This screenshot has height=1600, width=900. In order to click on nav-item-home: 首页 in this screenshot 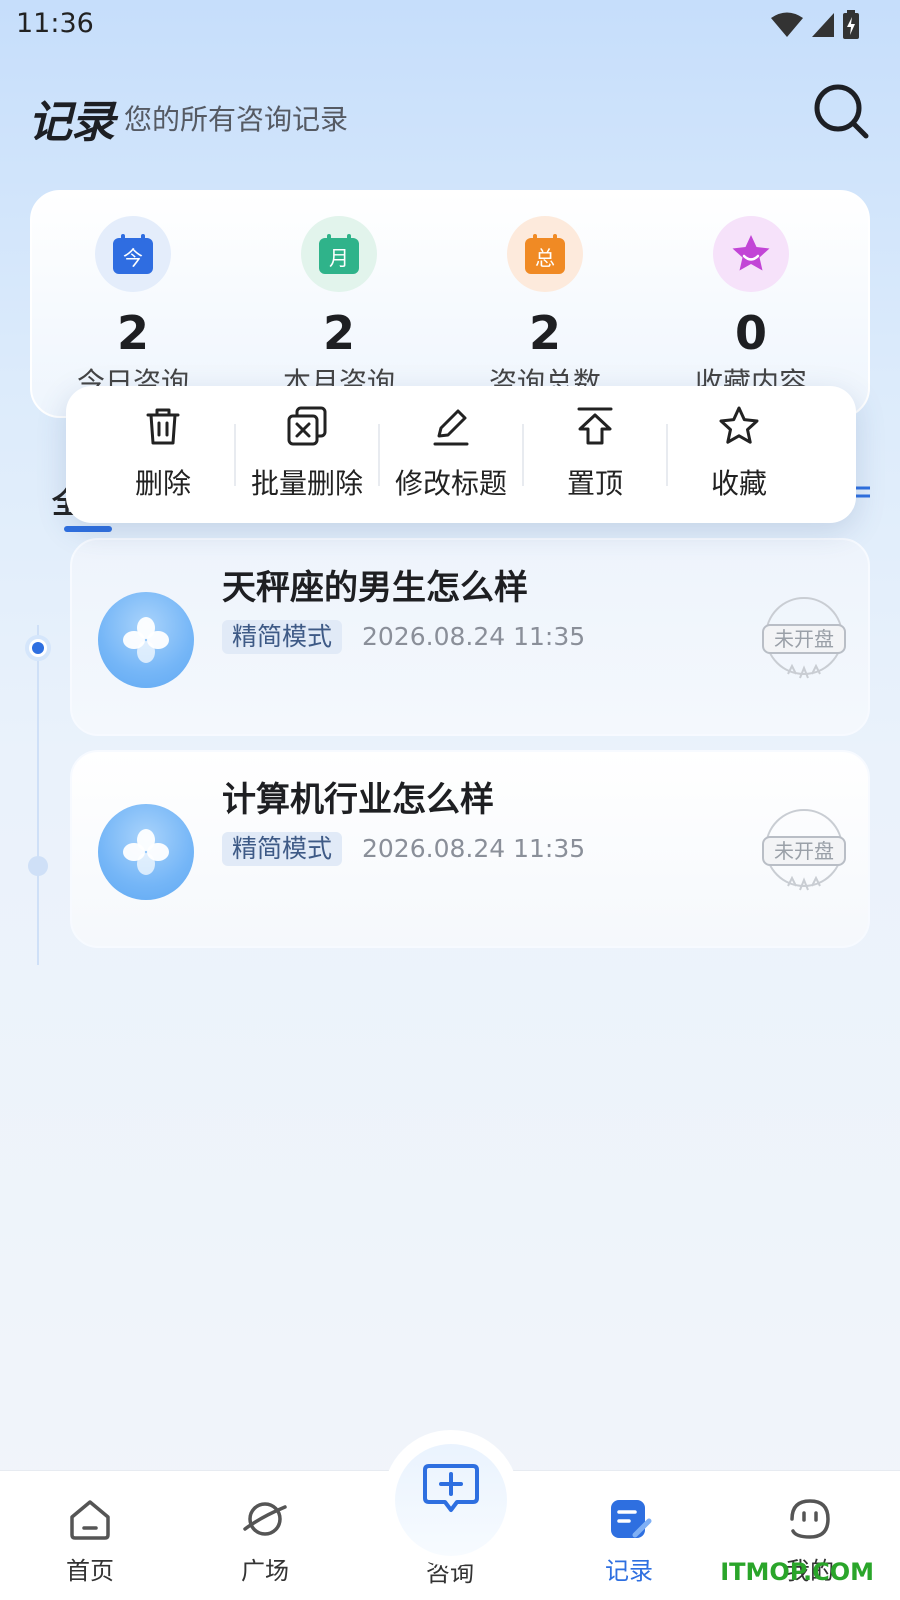, I will do `click(90, 1540)`.